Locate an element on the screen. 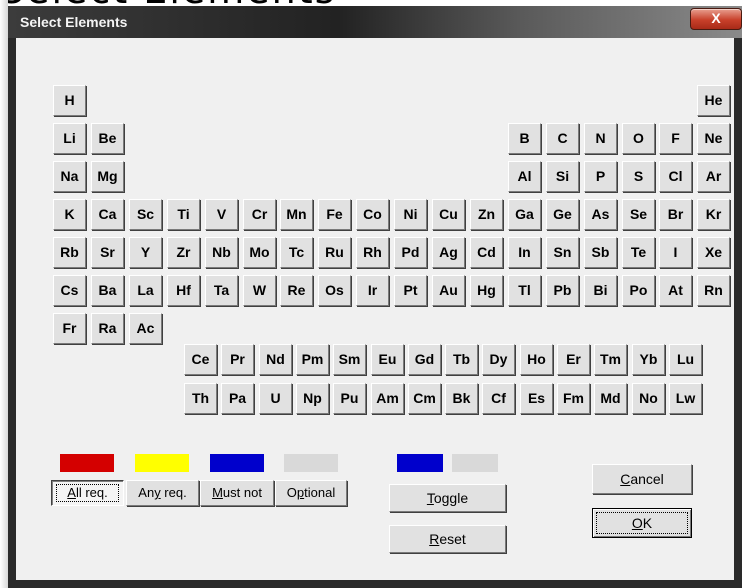 The image size is (742, 588). element-es: Es is located at coordinates (536, 398).